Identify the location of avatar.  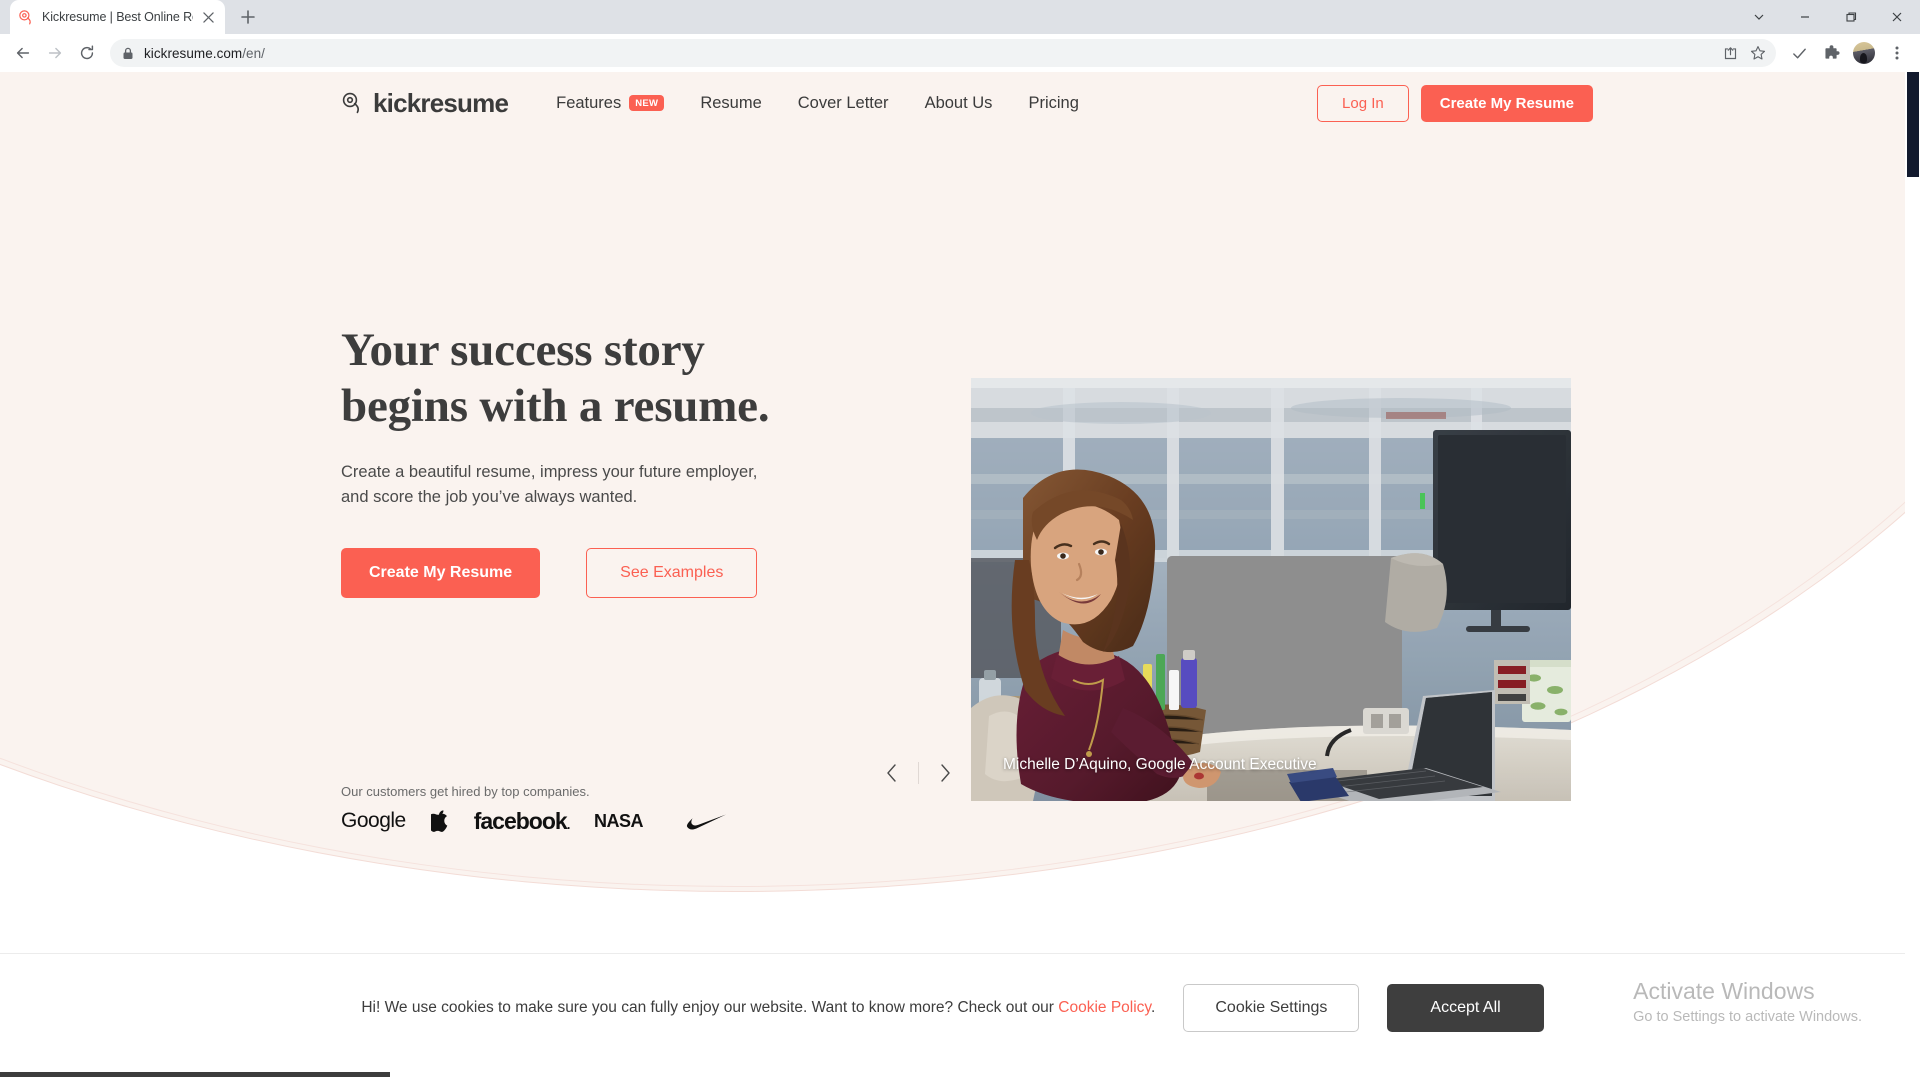
(1864, 53).